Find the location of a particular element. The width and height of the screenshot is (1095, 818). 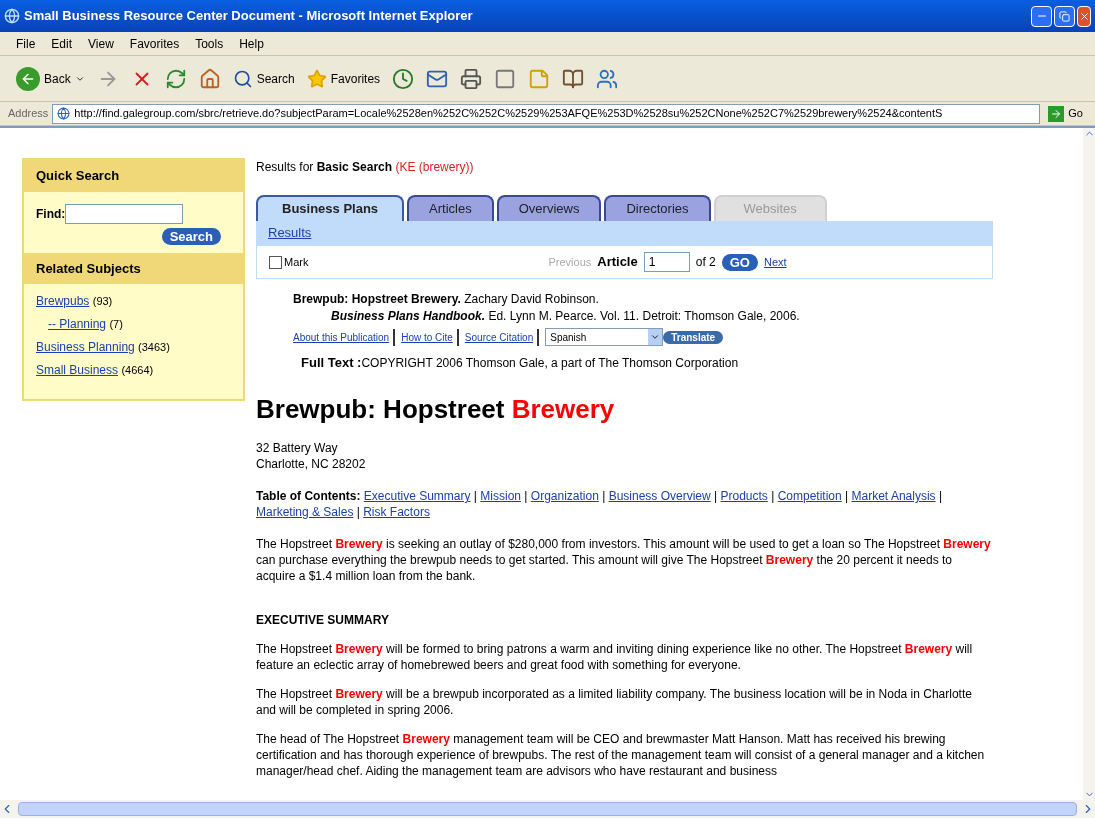

translate-button: Translate is located at coordinates (693, 337).